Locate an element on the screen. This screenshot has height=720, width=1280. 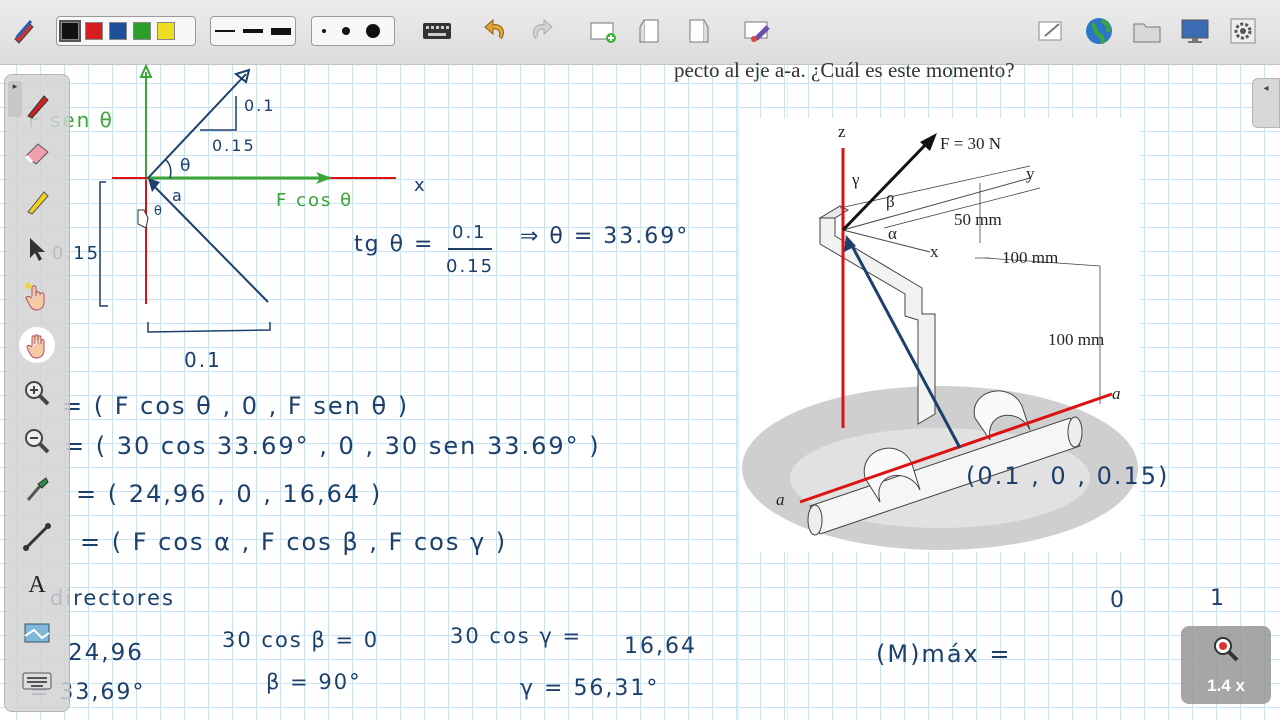
undo-icon is located at coordinates (495, 31).